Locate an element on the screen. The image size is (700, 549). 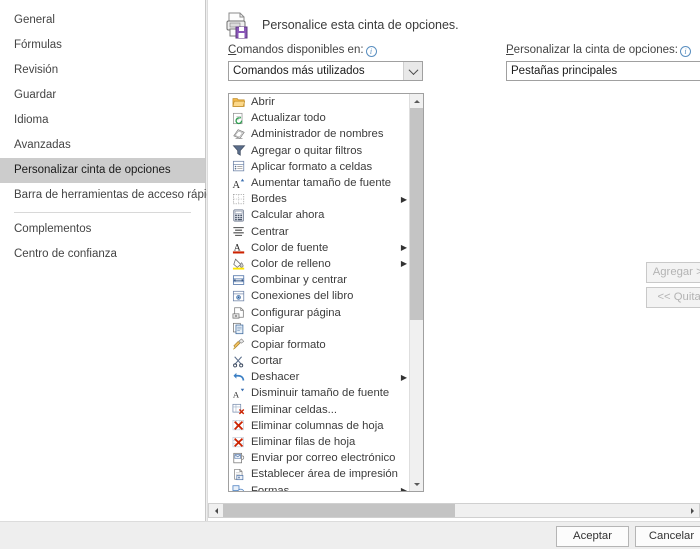
command-list-item: Actualizar todo is located at coordinates (319, 118).